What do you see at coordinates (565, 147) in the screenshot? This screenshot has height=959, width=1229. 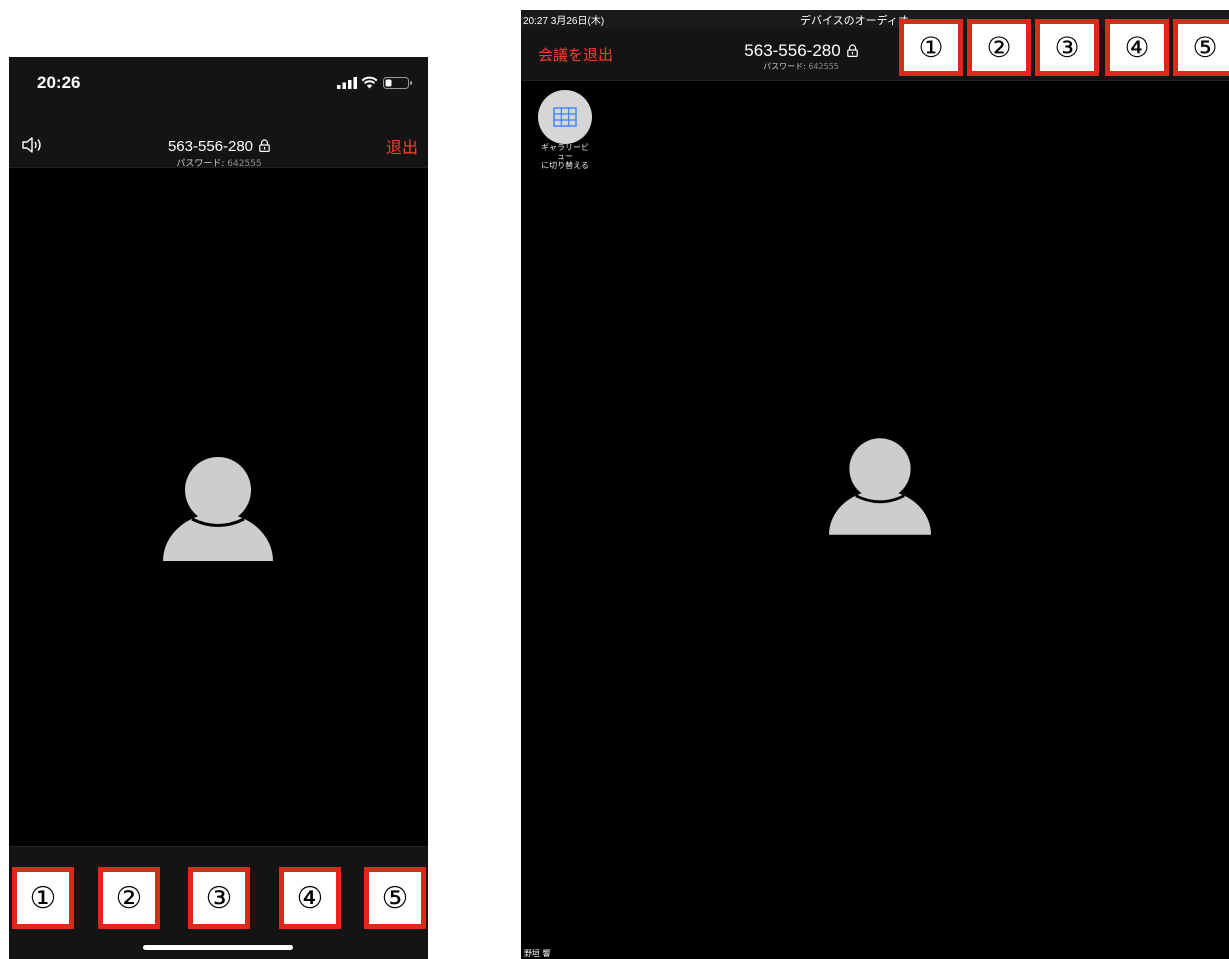 I see `gallery-label-line-1: ギャラリービ` at bounding box center [565, 147].